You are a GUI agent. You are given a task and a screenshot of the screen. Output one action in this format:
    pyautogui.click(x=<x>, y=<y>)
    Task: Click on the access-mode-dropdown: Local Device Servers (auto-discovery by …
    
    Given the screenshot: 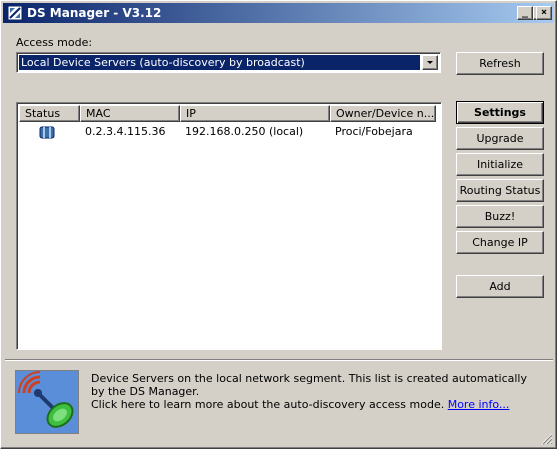 What is the action you would take?
    pyautogui.click(x=228, y=62)
    